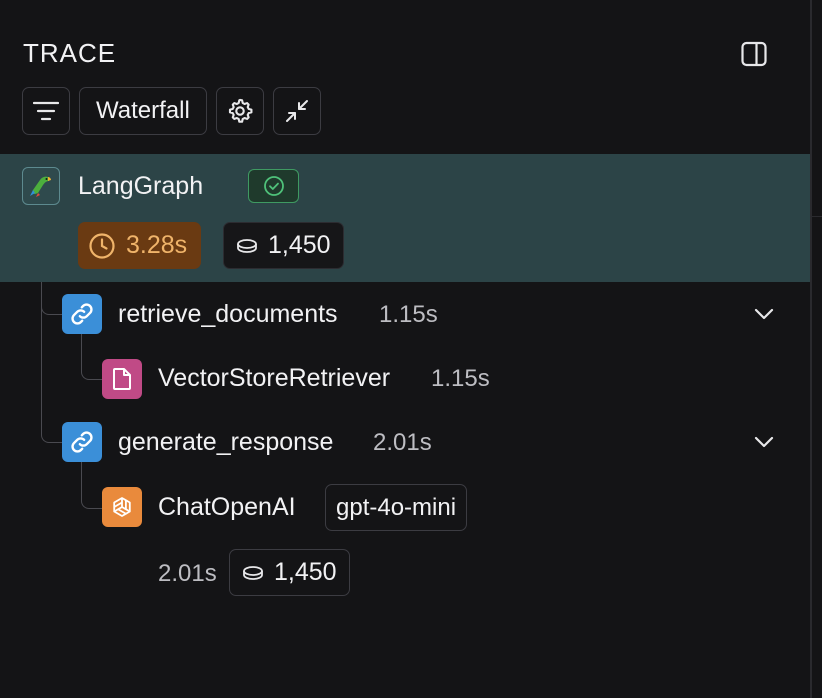 Image resolution: width=822 pixels, height=698 pixels. I want to click on root-latency: 3.28s, so click(157, 245).